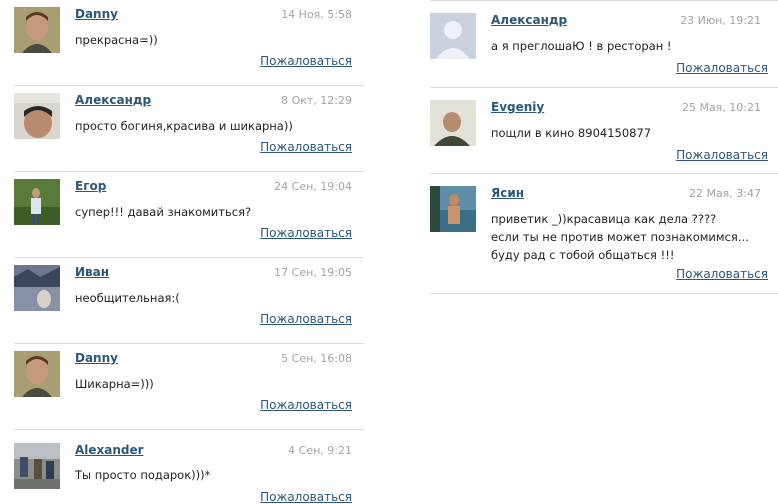 The width and height of the screenshot is (778, 504). What do you see at coordinates (316, 100) in the screenshot?
I see `comment-date: 8 Окт, 12:29` at bounding box center [316, 100].